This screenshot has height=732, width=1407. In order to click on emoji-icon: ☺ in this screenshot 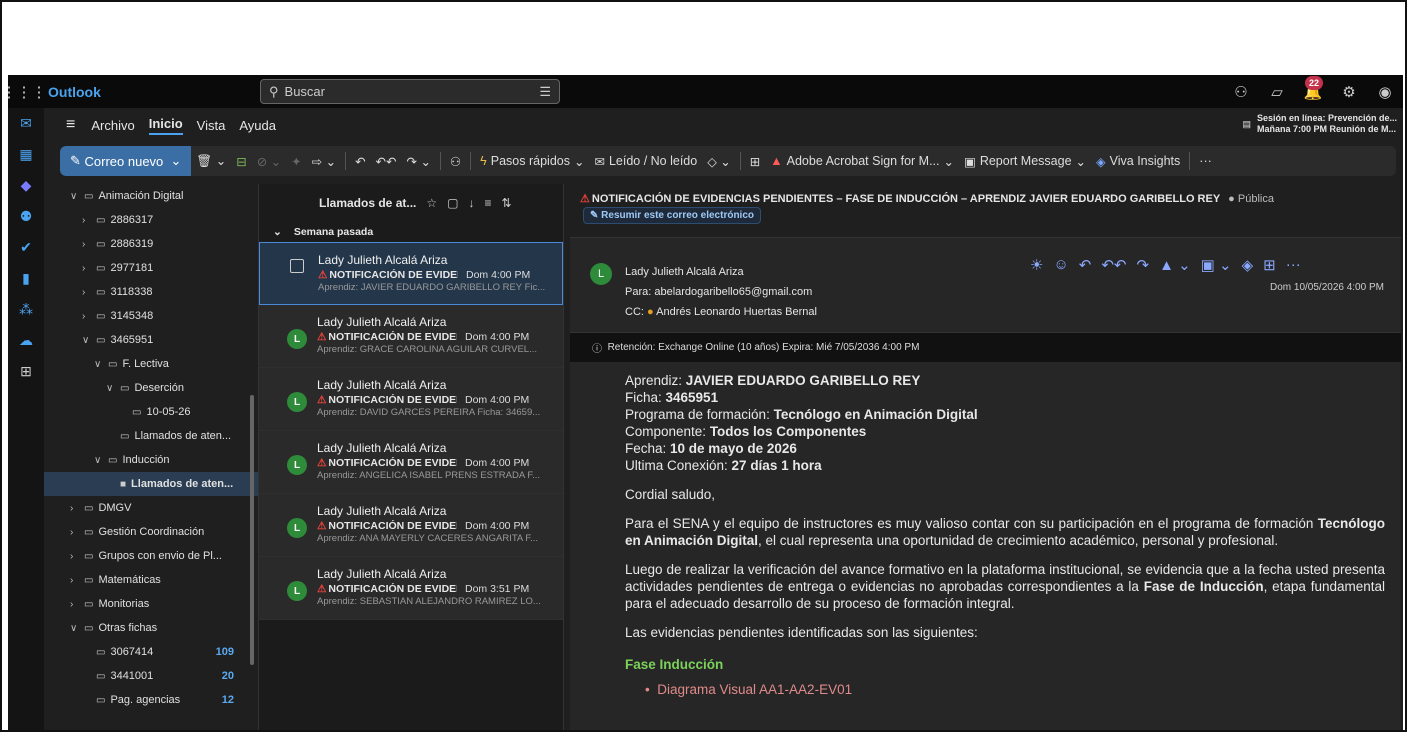, I will do `click(1060, 265)`.